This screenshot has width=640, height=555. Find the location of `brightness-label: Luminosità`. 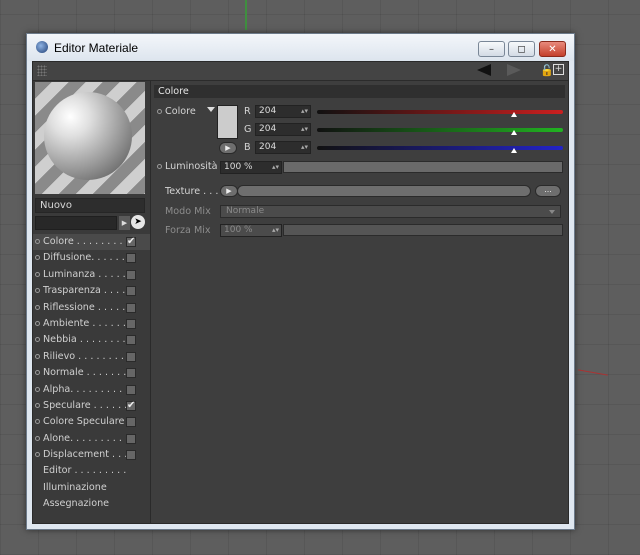

brightness-label: Luminosità is located at coordinates (191, 166).